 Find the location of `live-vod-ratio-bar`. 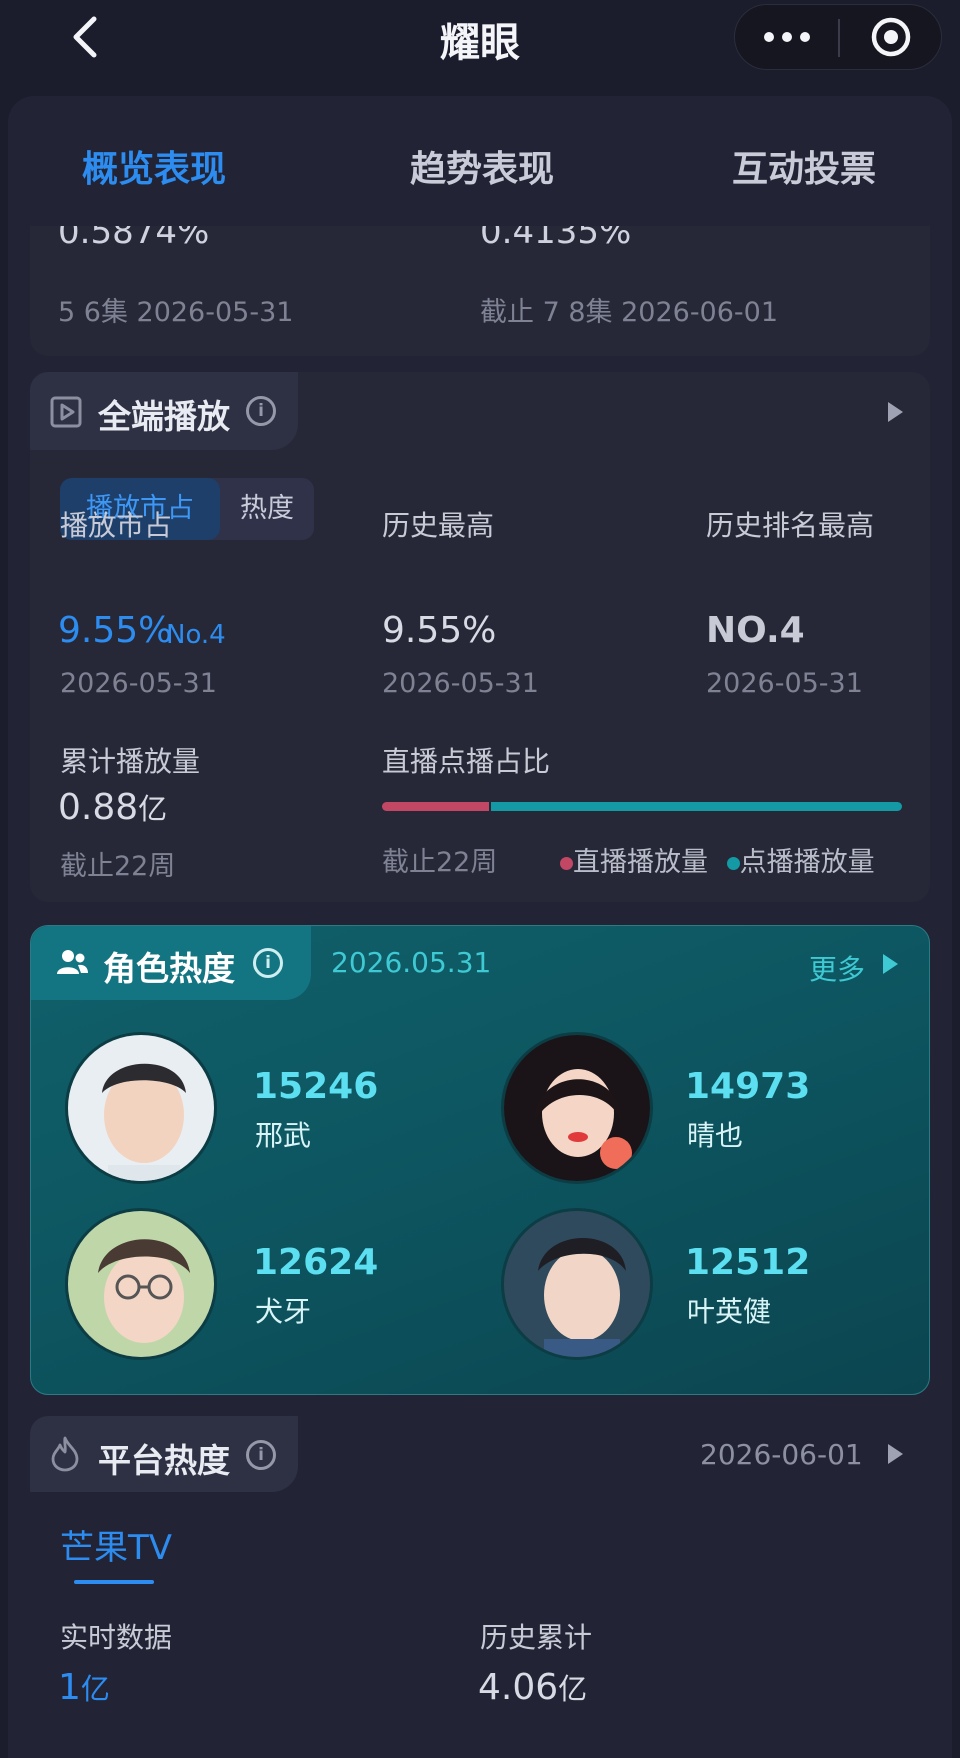

live-vod-ratio-bar is located at coordinates (642, 806).